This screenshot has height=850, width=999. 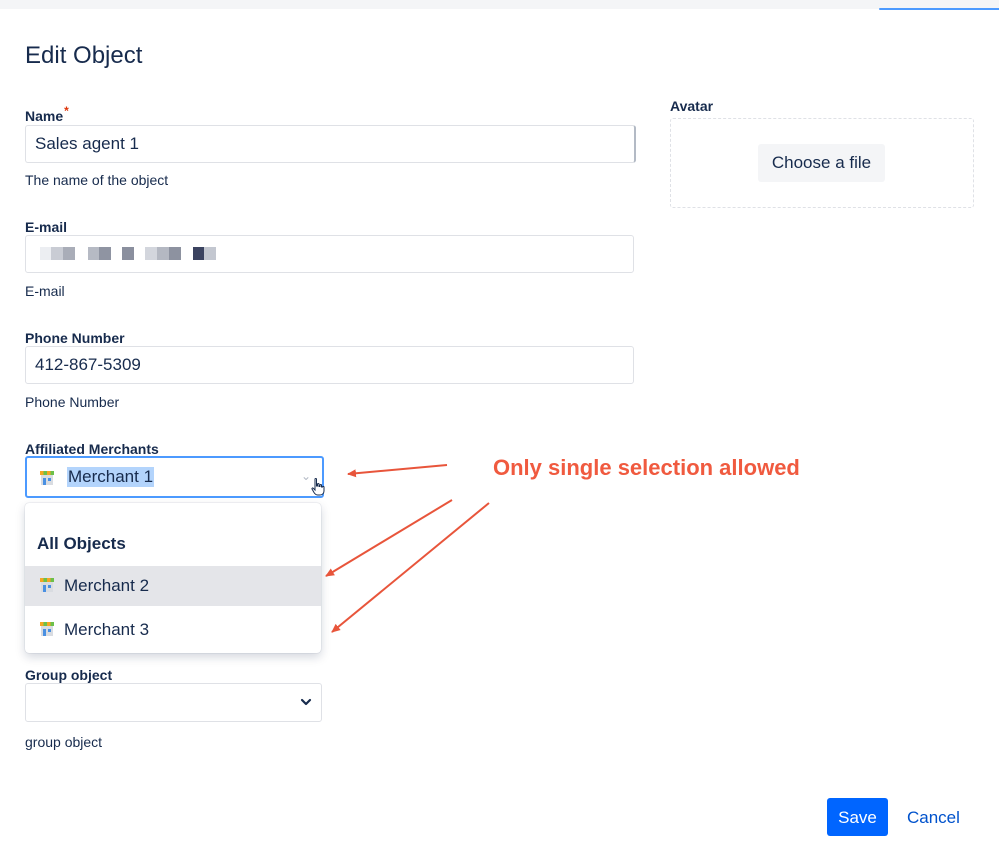 I want to click on cancel-button: Cancel, so click(x=933, y=818).